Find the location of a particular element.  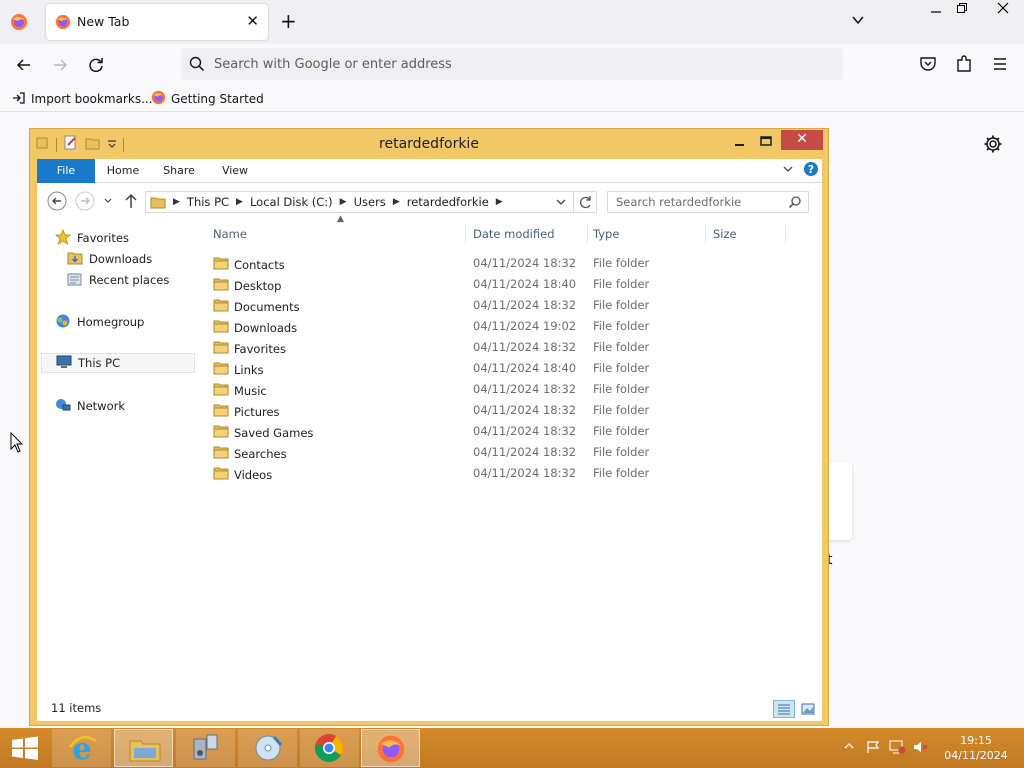

refresh-icon is located at coordinates (585, 202).